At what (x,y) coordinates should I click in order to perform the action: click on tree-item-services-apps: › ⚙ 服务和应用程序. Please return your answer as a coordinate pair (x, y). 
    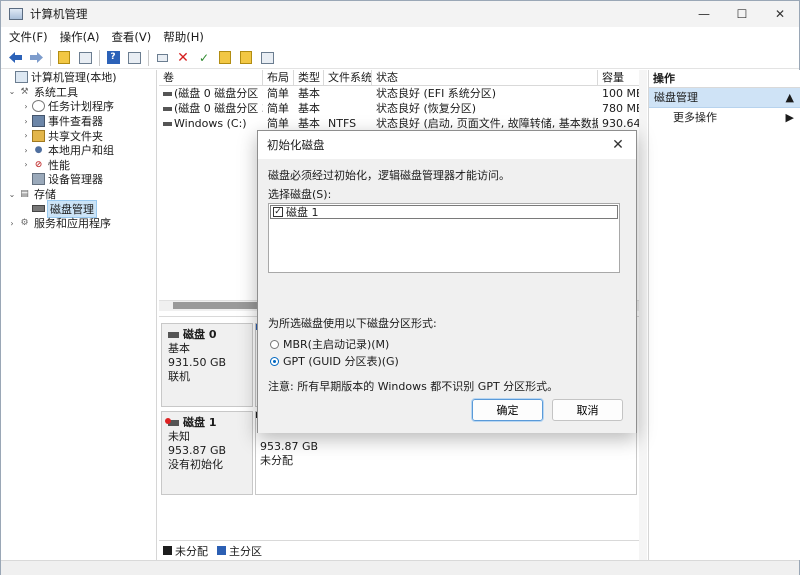
    Looking at the image, I should click on (79, 223).